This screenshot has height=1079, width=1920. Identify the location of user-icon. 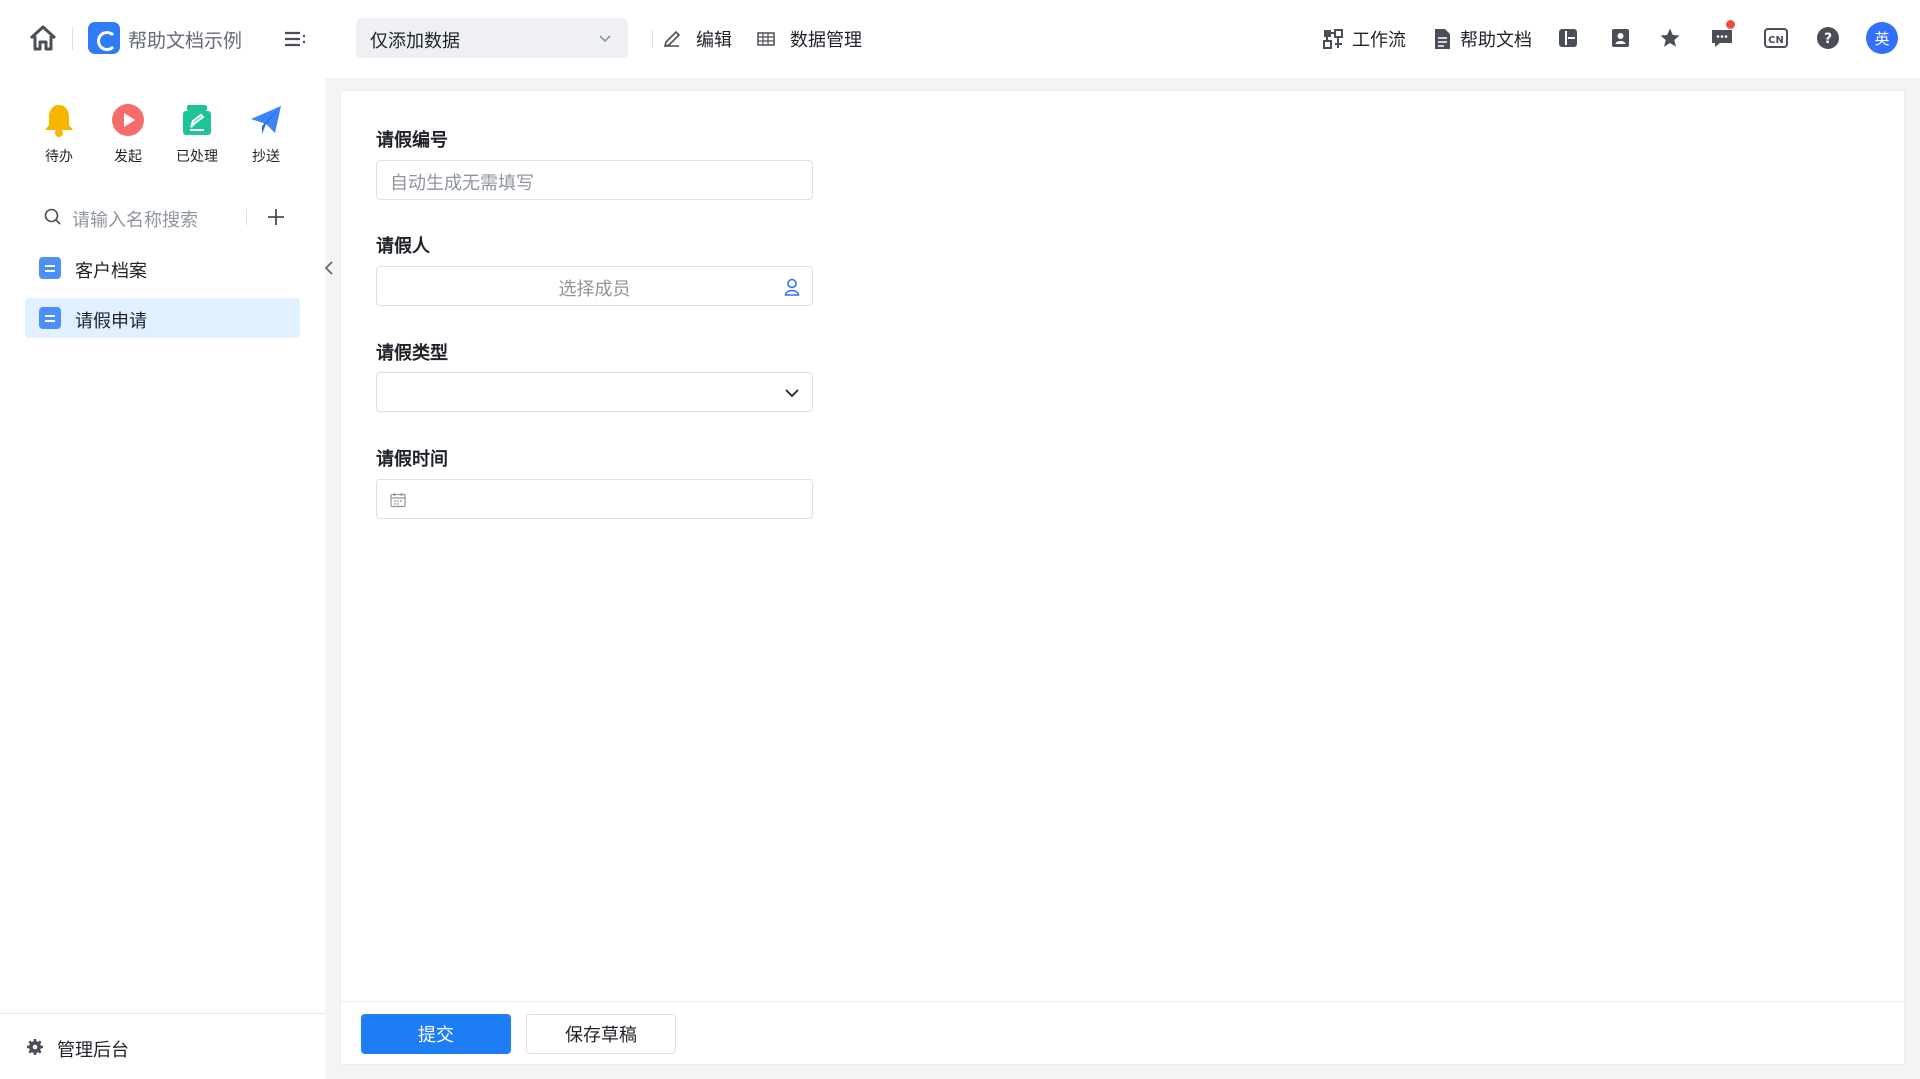
(792, 287).